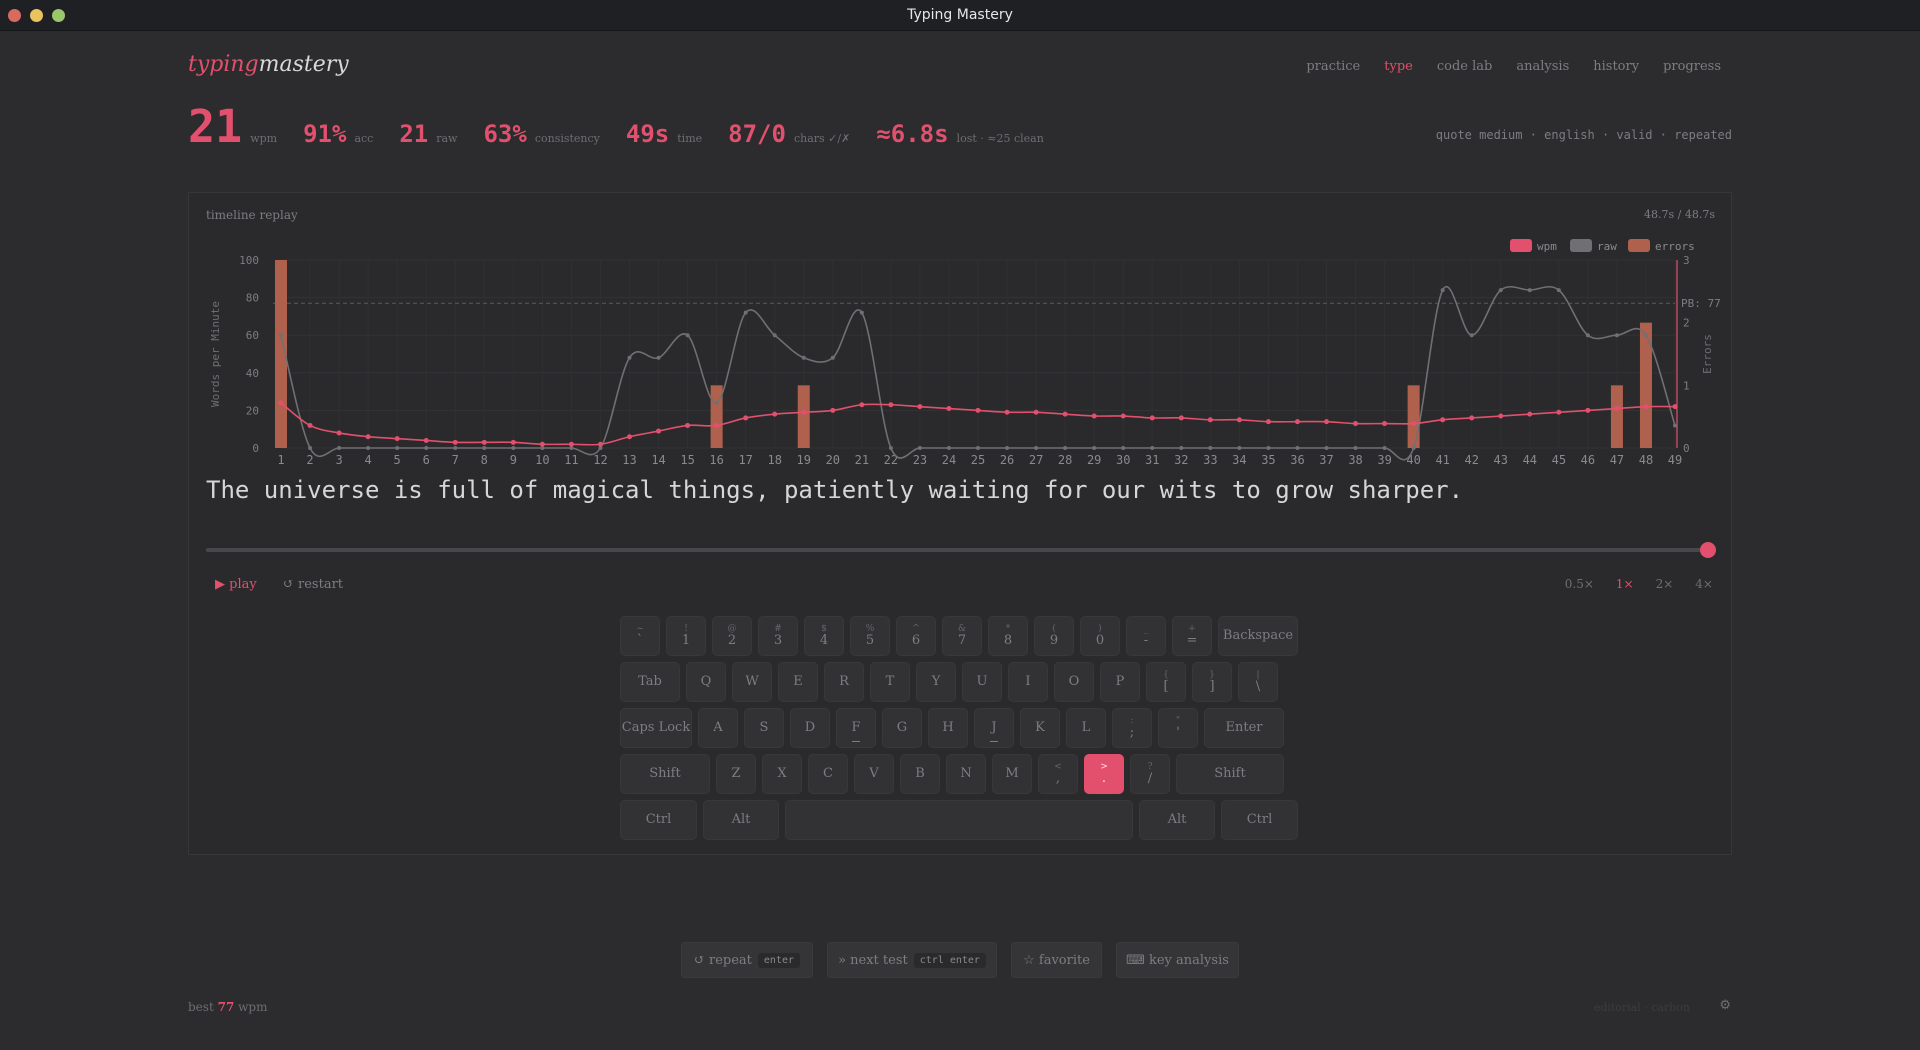  Describe the element at coordinates (1178, 732) in the screenshot. I see `key-label: '` at that location.